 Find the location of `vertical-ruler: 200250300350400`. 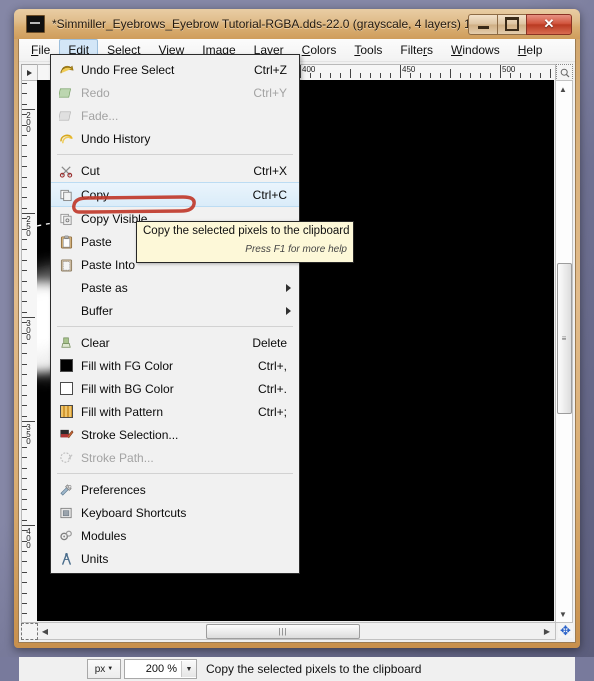

vertical-ruler: 200250300350400 is located at coordinates (29, 351).